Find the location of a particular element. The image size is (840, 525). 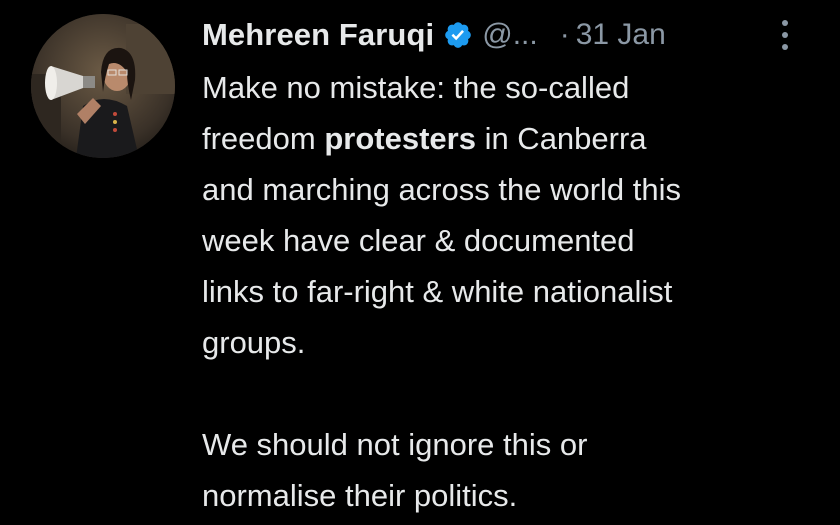

verified-badge-icon is located at coordinates (458, 35).